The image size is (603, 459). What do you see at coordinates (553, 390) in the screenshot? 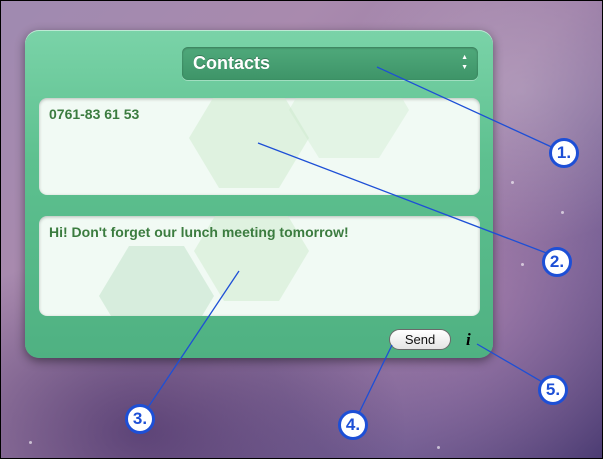
I see `callout-badge-5: 5.` at bounding box center [553, 390].